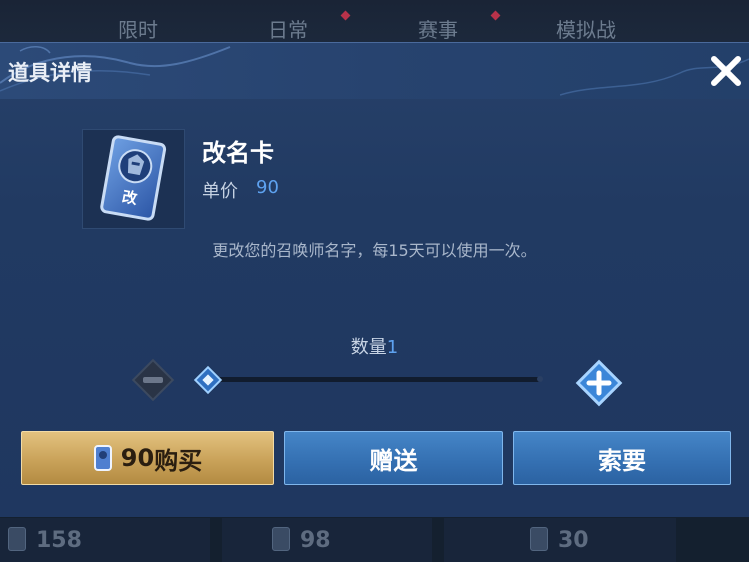  What do you see at coordinates (378, 379) in the screenshot?
I see `quantity-slider-track` at bounding box center [378, 379].